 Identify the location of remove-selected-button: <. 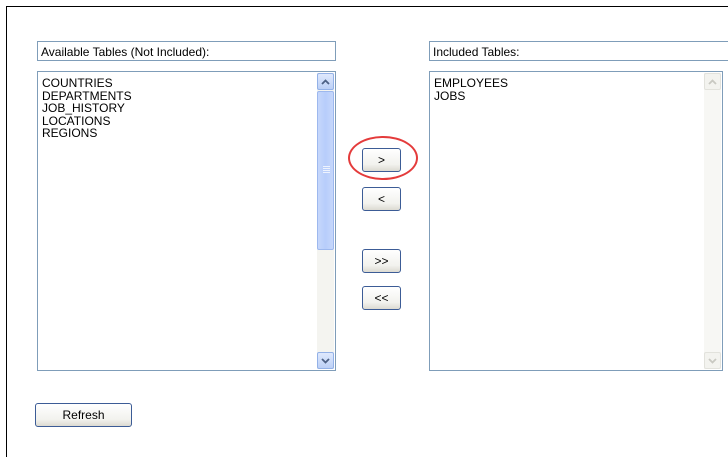
(381, 199).